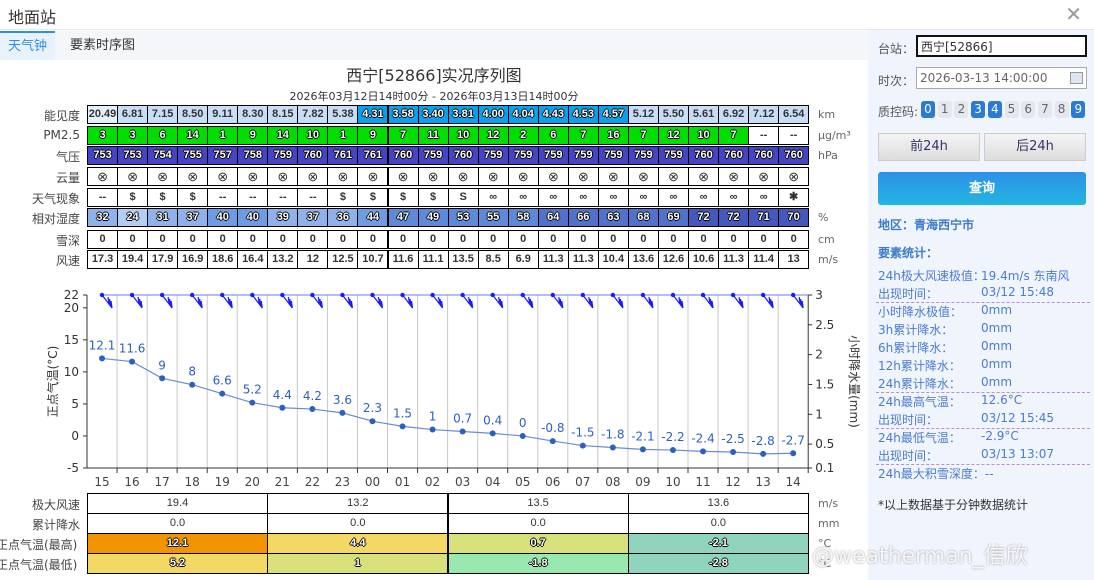  Describe the element at coordinates (358, 563) in the screenshot. I see `summary-cell: 1` at that location.